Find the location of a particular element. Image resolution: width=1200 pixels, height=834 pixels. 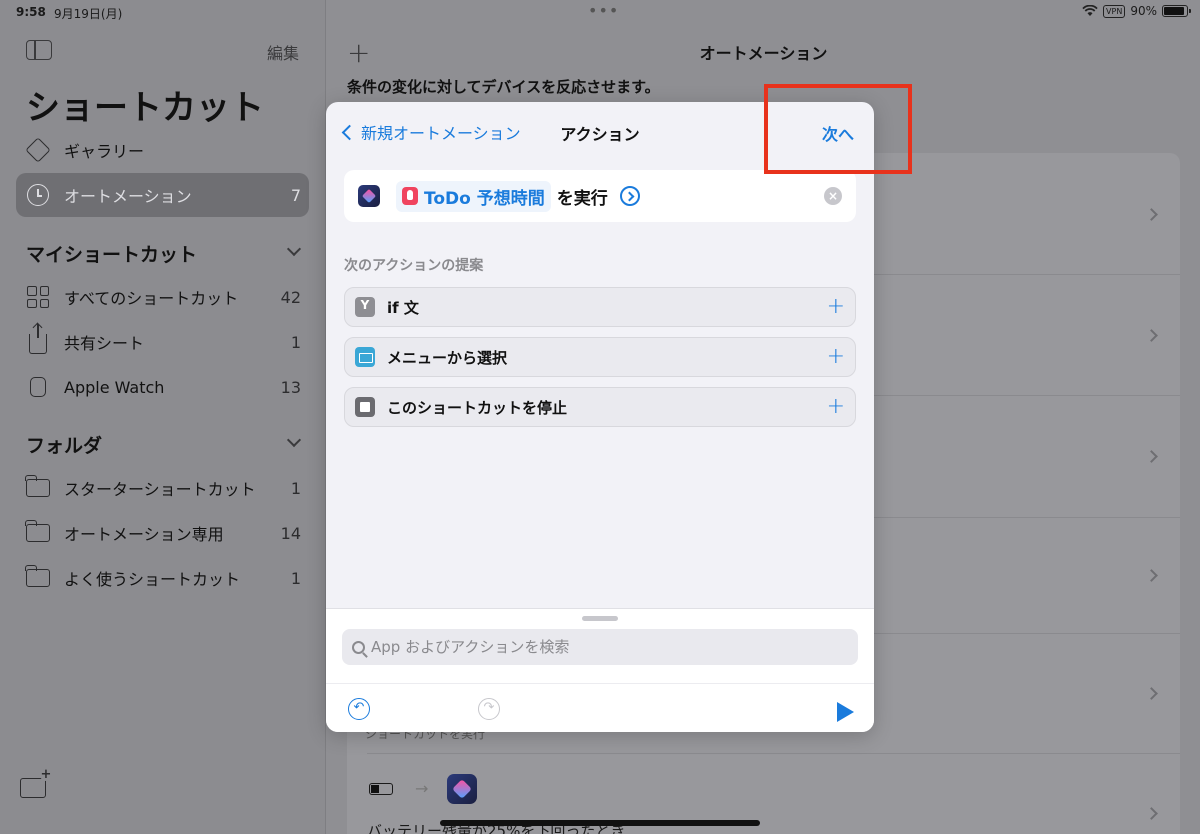

menu-icon is located at coordinates (365, 357).